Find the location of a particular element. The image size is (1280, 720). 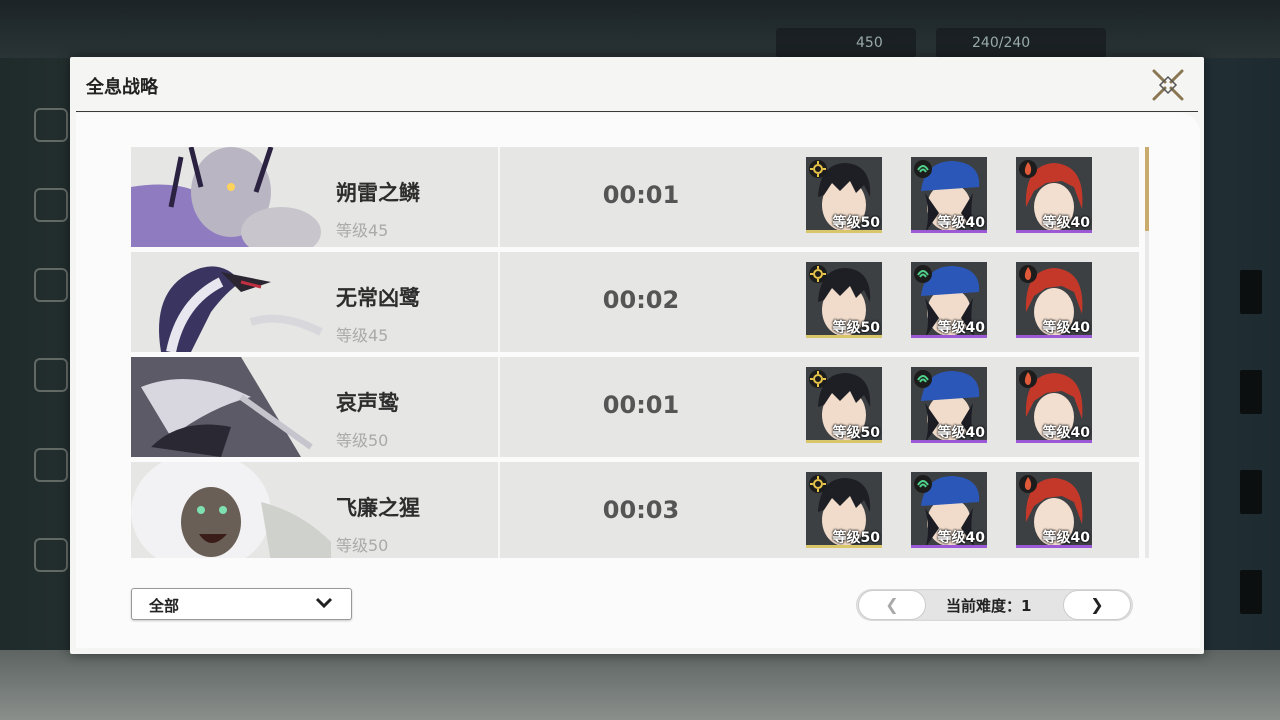

stamina-display: 240/240 is located at coordinates (1021, 43).